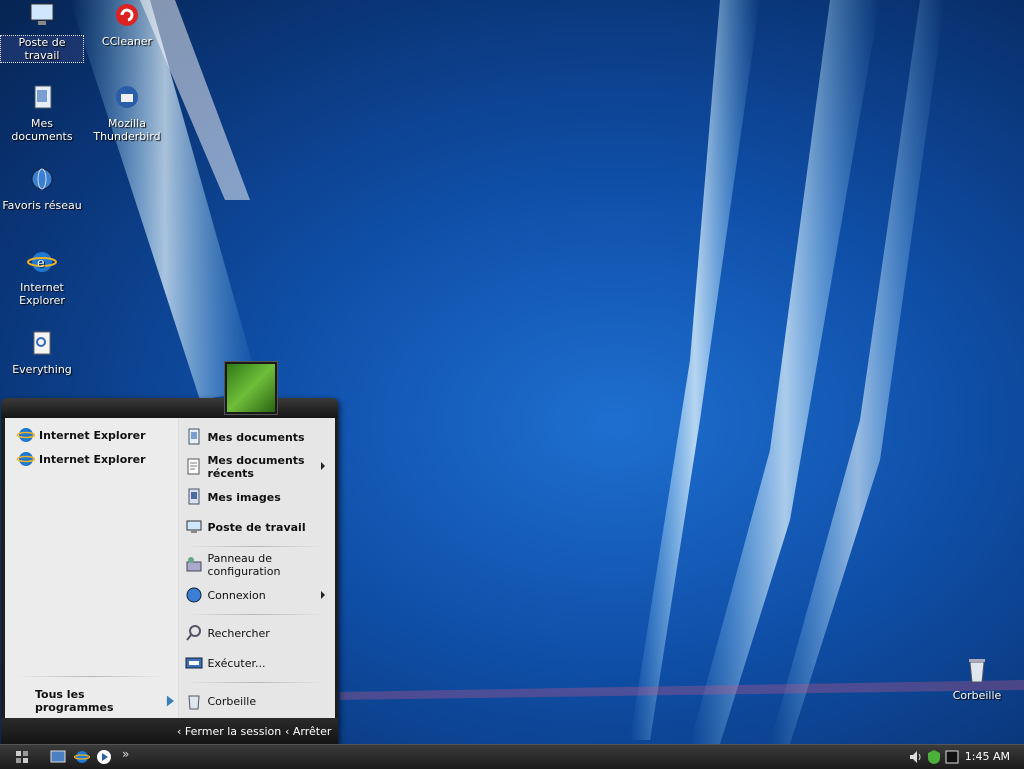 This screenshot has height=769, width=1024. What do you see at coordinates (22, 757) in the screenshot?
I see `start-button` at bounding box center [22, 757].